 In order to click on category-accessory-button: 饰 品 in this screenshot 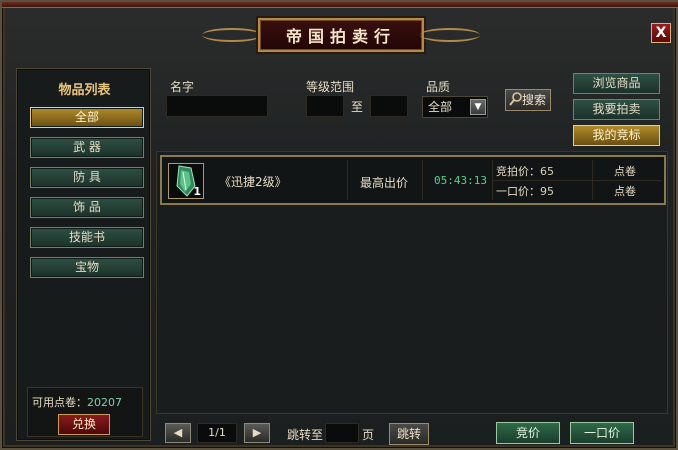, I will do `click(87, 207)`.